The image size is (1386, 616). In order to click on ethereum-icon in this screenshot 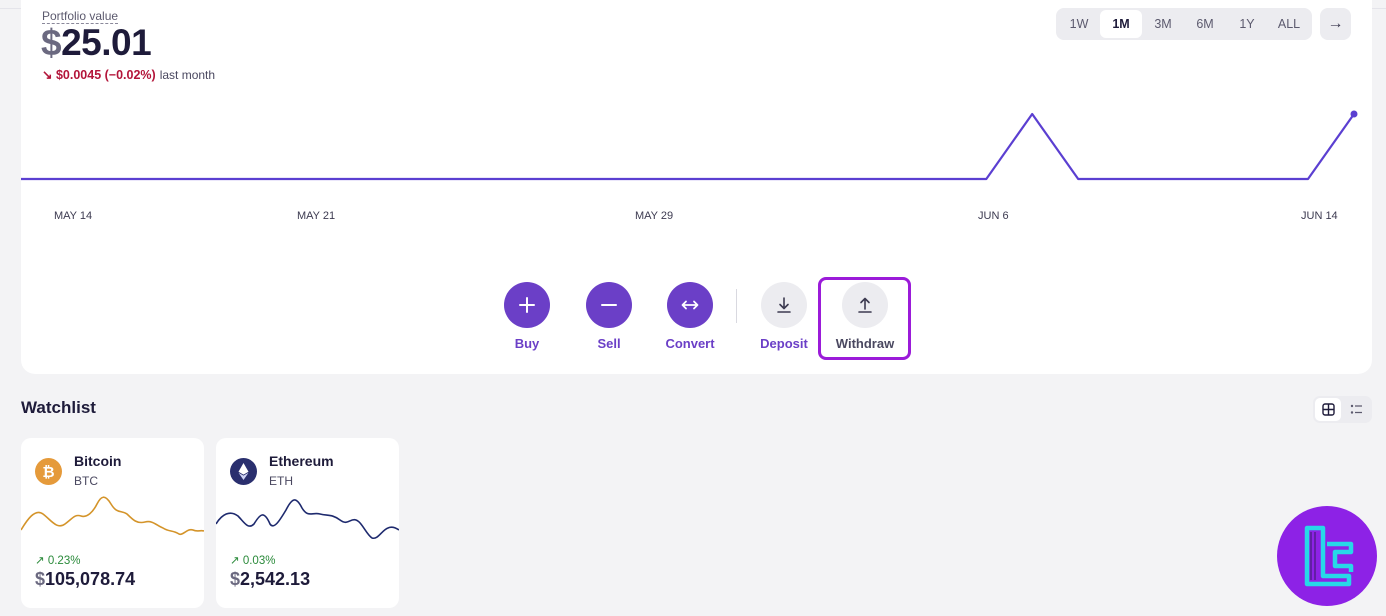, I will do `click(243, 471)`.